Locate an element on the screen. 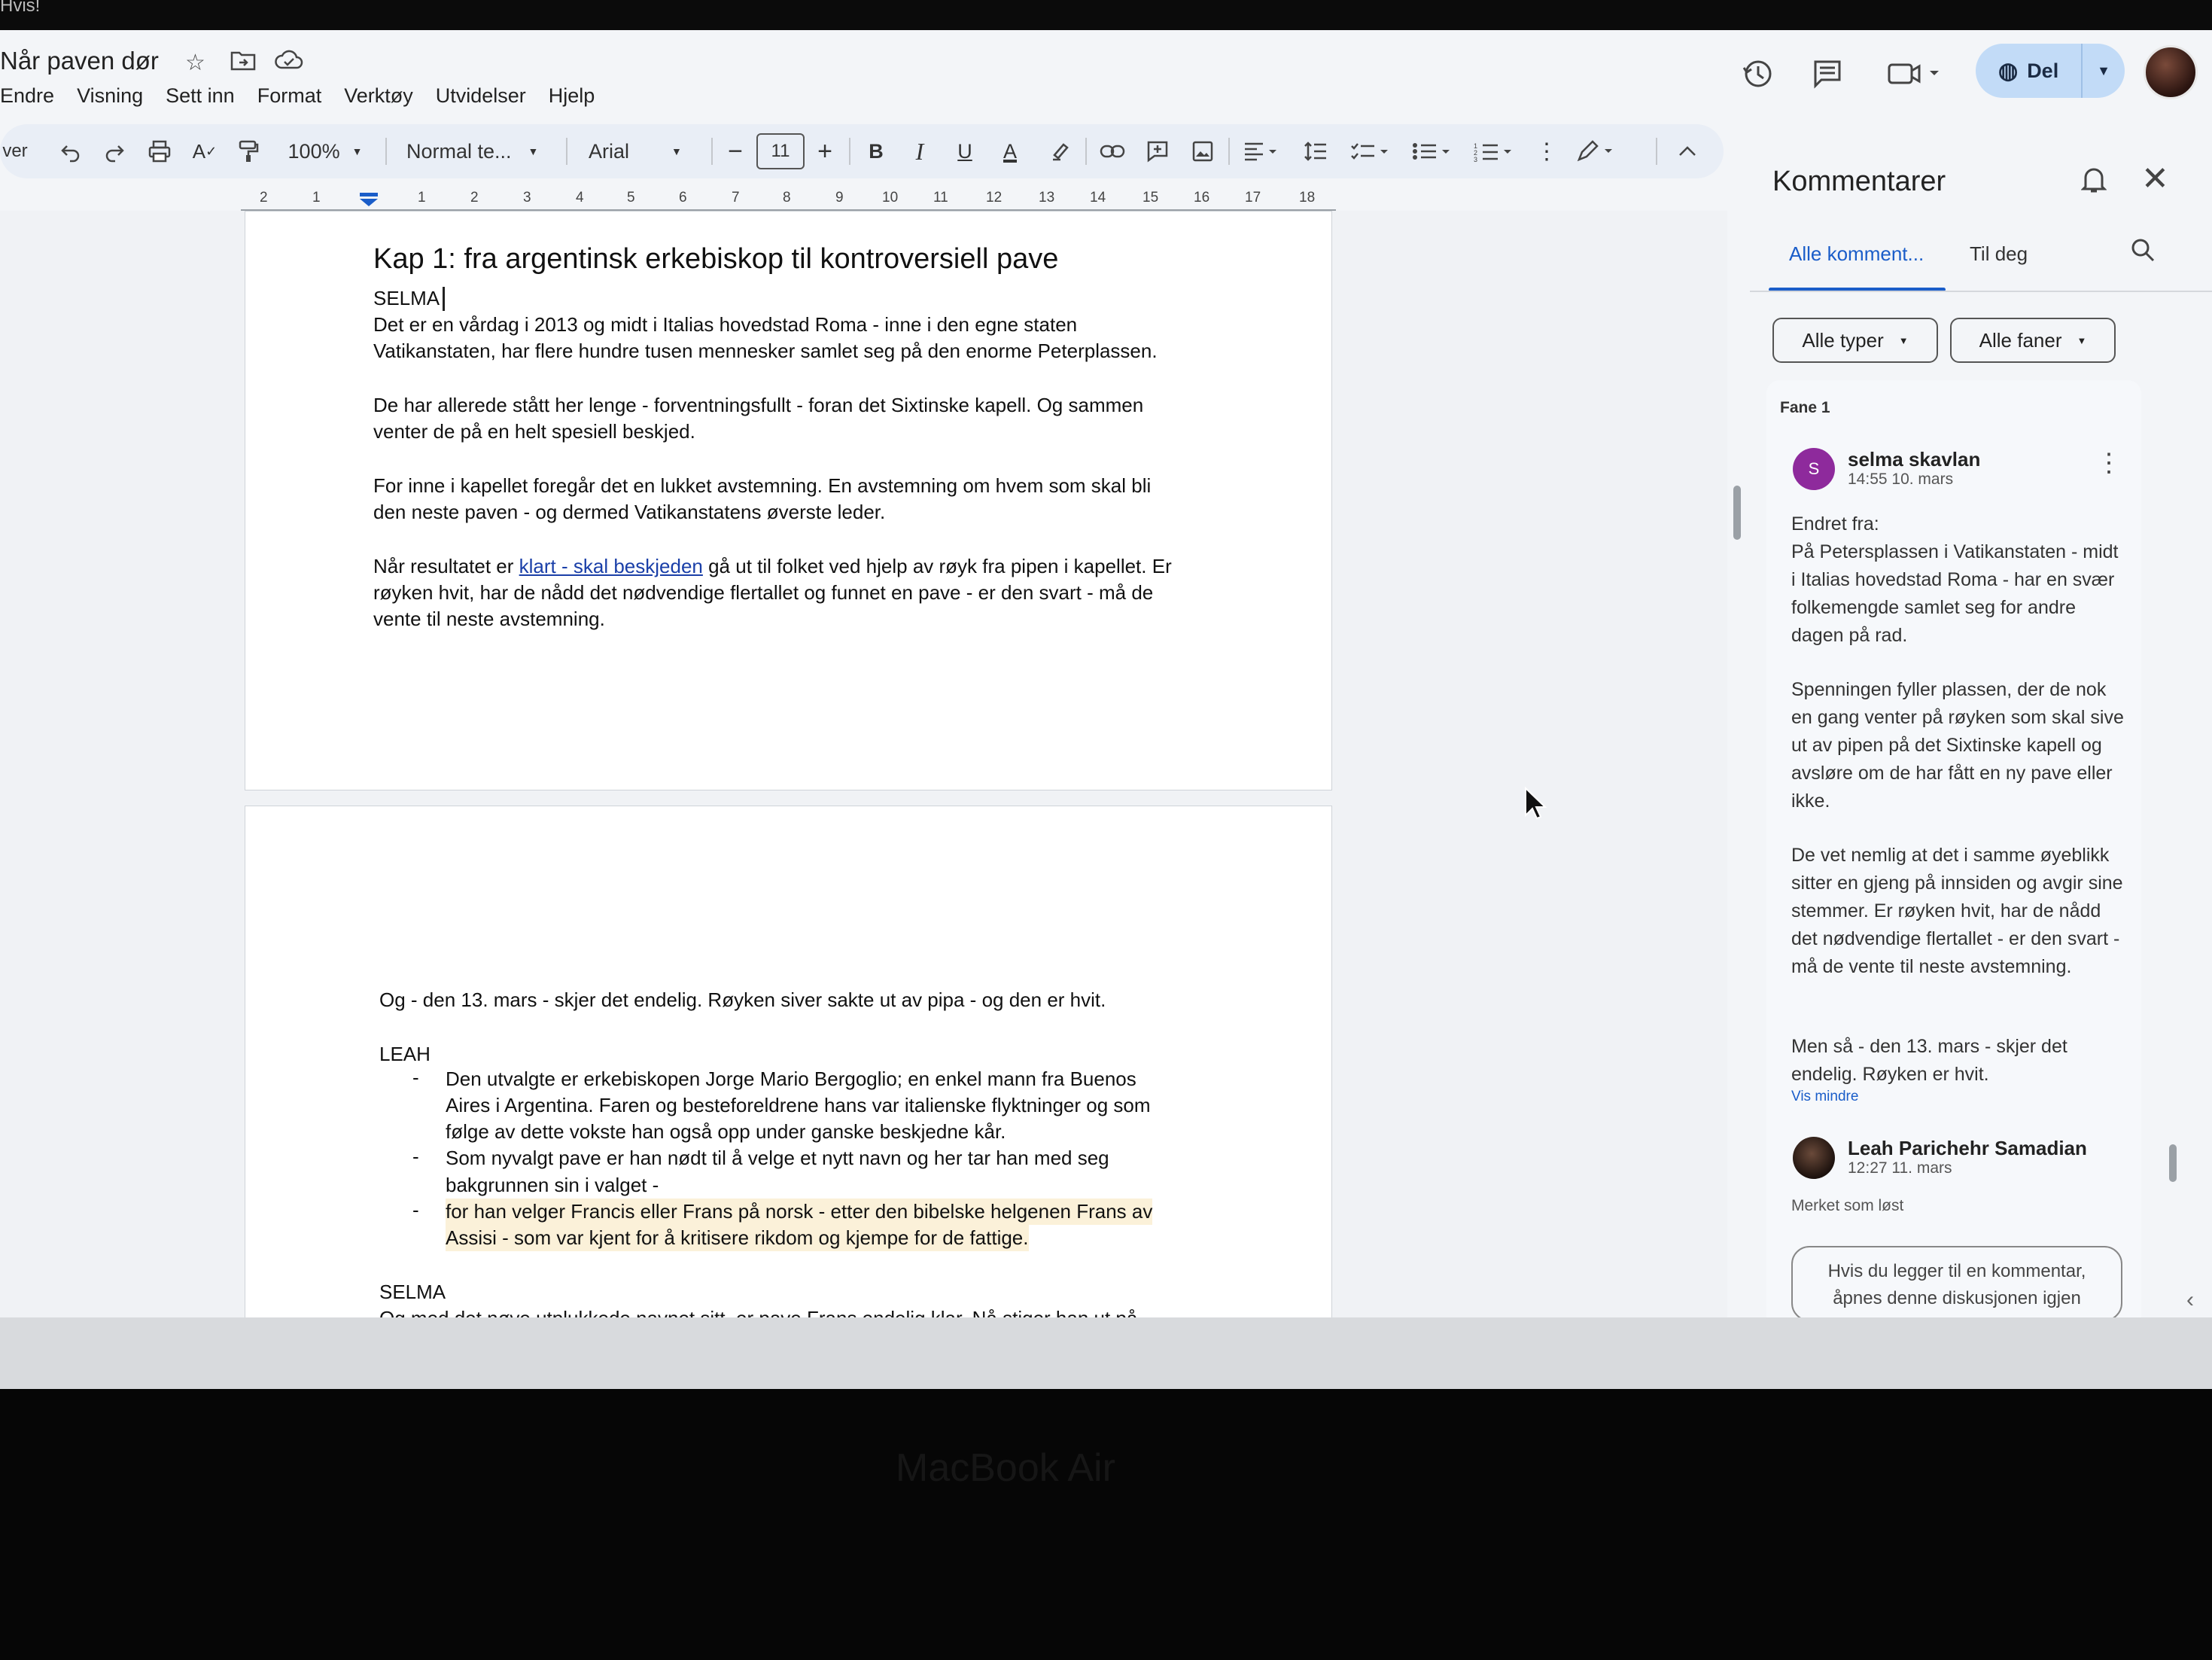 Image resolution: width=2212 pixels, height=1660 pixels. filter-tabs-dropdown: Alle faner ▼ is located at coordinates (2033, 340).